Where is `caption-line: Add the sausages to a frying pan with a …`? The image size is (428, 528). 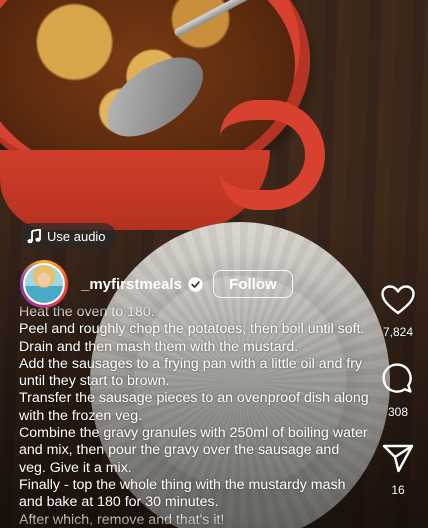
caption-line: Add the sausages to a frying pan with a … is located at coordinates (191, 372).